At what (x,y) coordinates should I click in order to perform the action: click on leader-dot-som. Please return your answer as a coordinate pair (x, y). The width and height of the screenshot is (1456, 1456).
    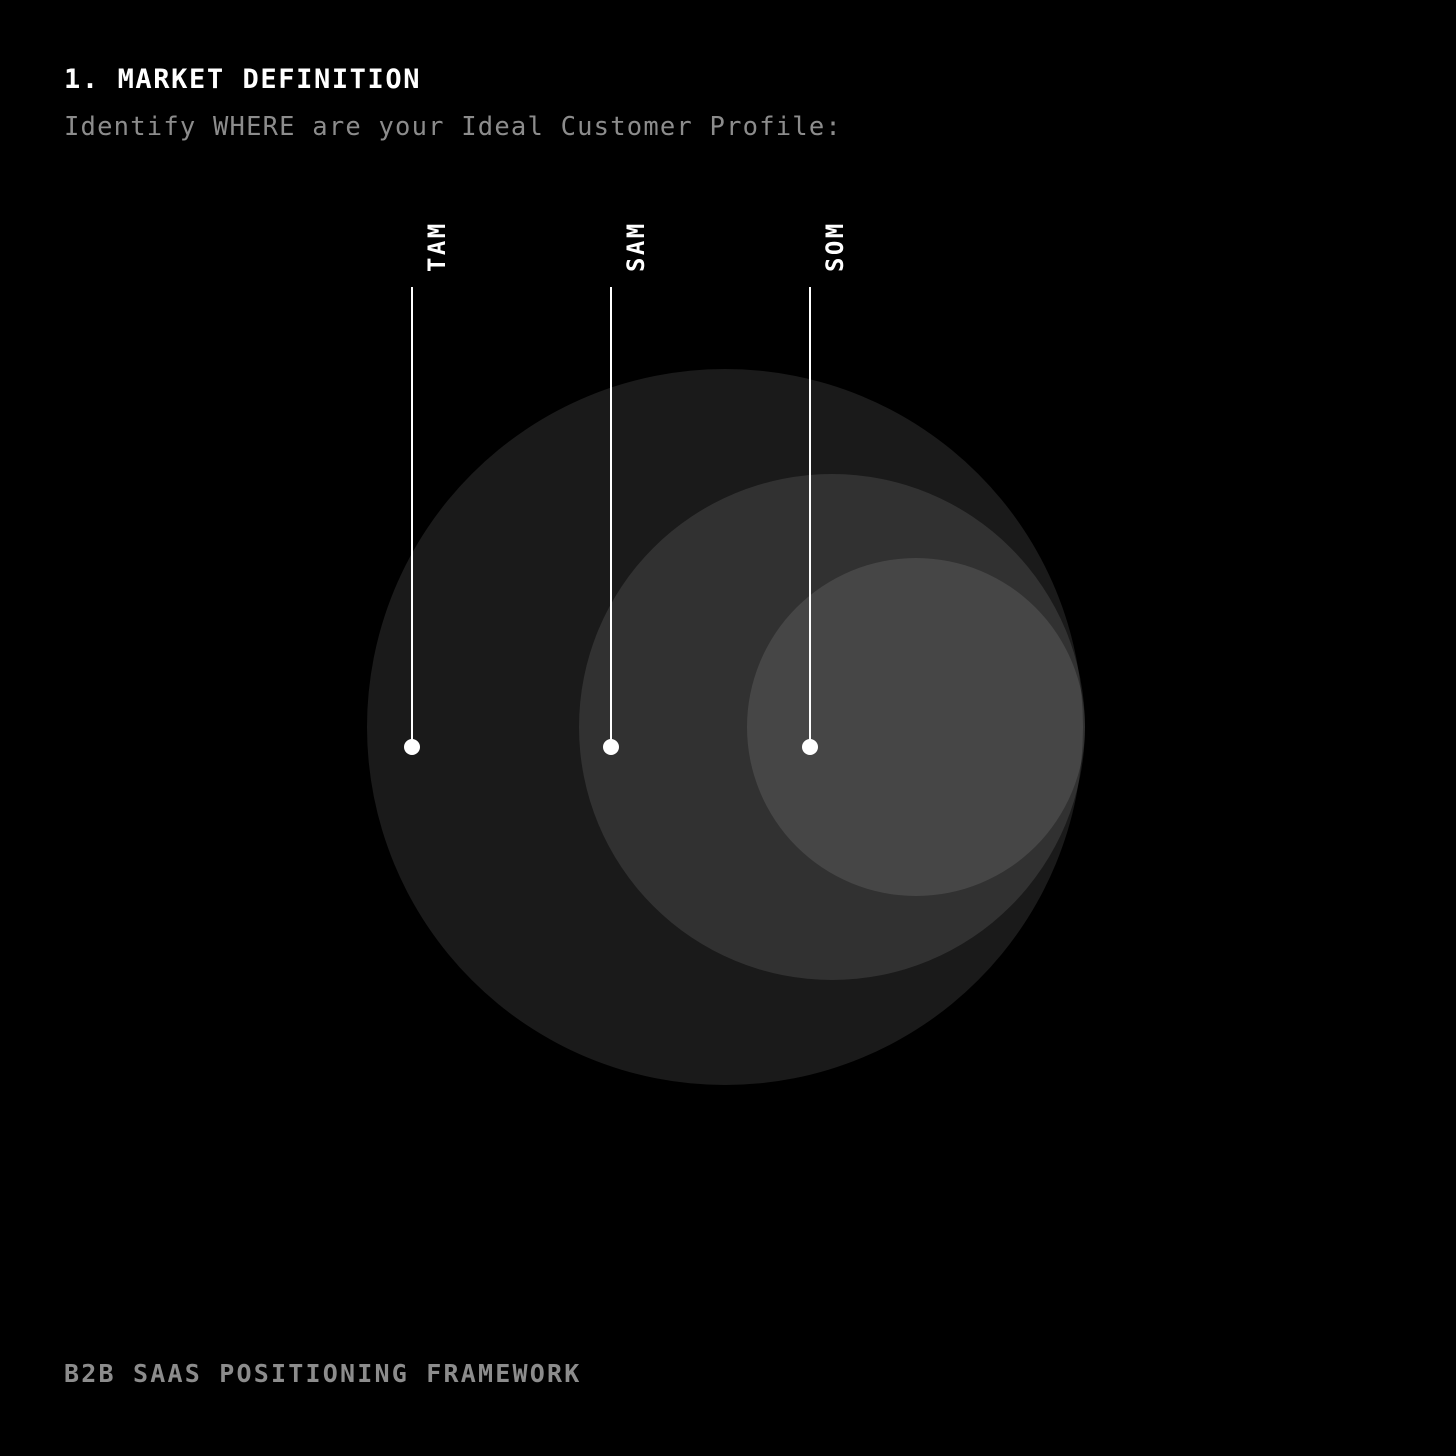
    Looking at the image, I should click on (810, 747).